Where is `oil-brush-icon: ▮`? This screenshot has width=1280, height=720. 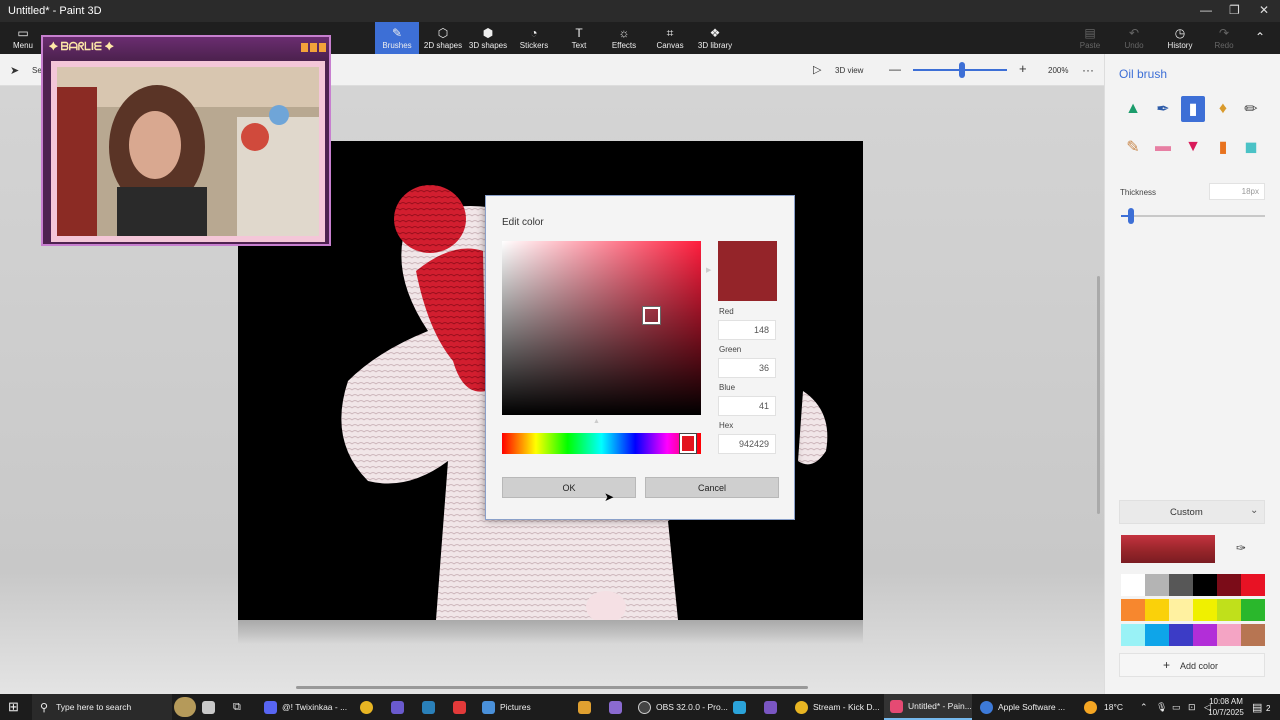
oil-brush-icon: ▮ is located at coordinates (1193, 109).